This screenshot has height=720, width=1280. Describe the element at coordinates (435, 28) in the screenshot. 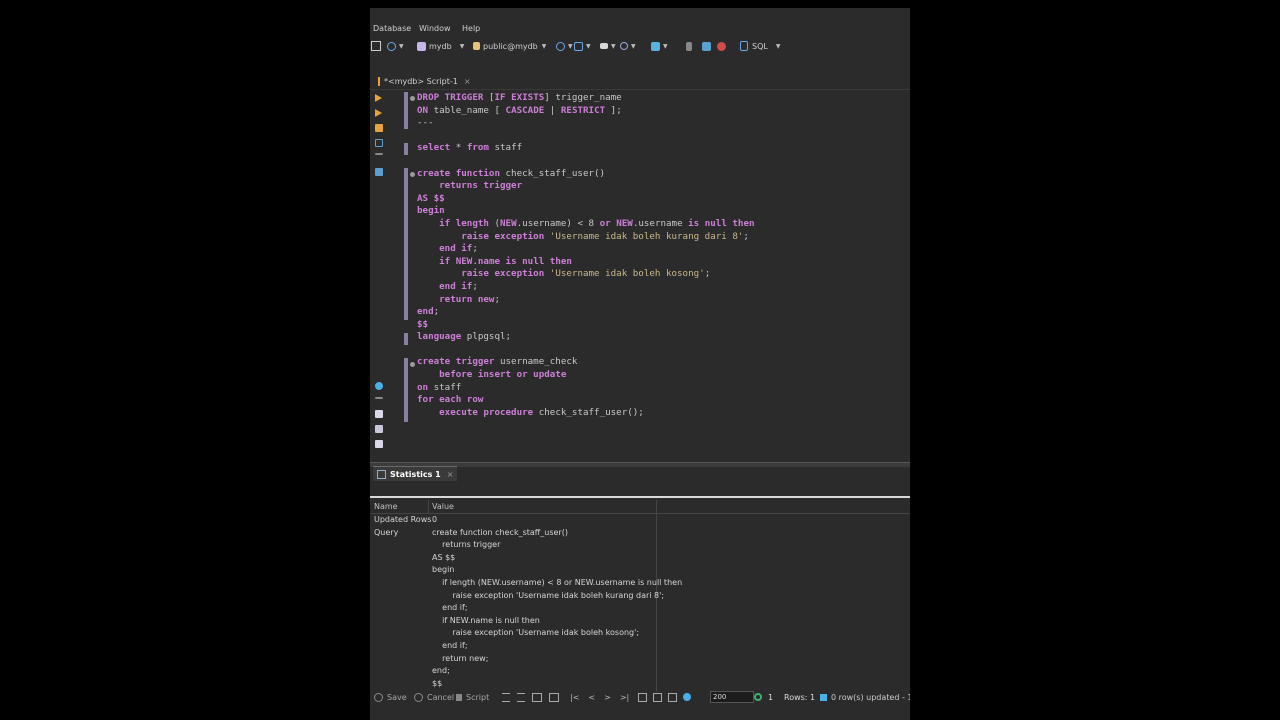

I see `menu-window: Window` at that location.